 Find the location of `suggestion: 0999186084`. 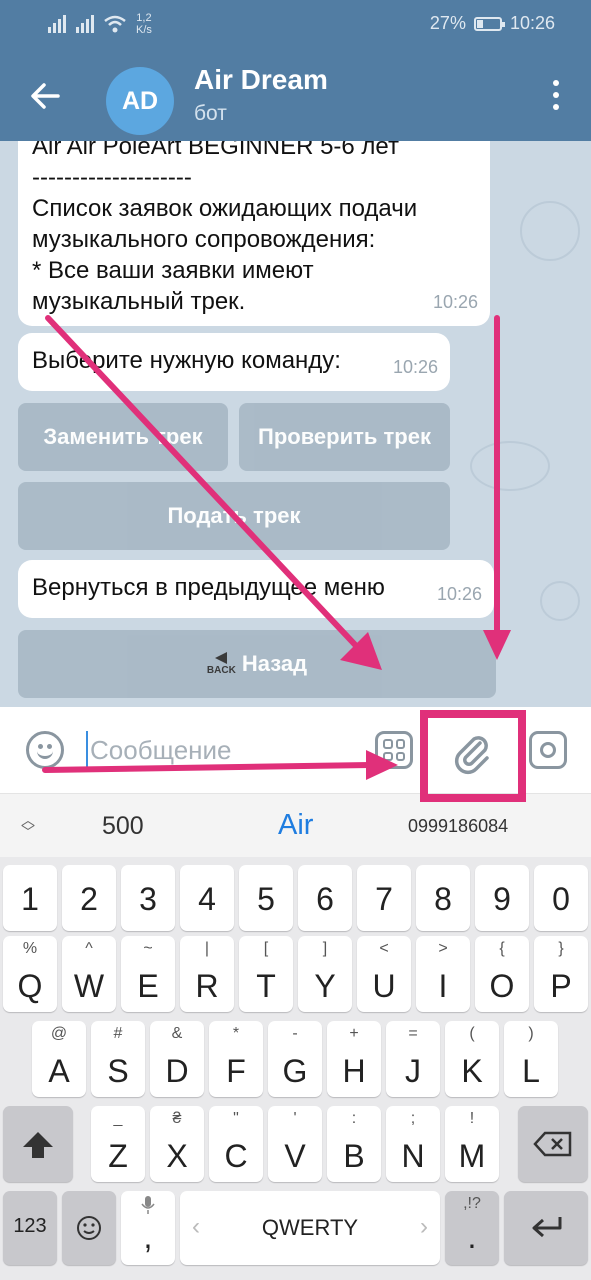

suggestion: 0999186084 is located at coordinates (458, 826).